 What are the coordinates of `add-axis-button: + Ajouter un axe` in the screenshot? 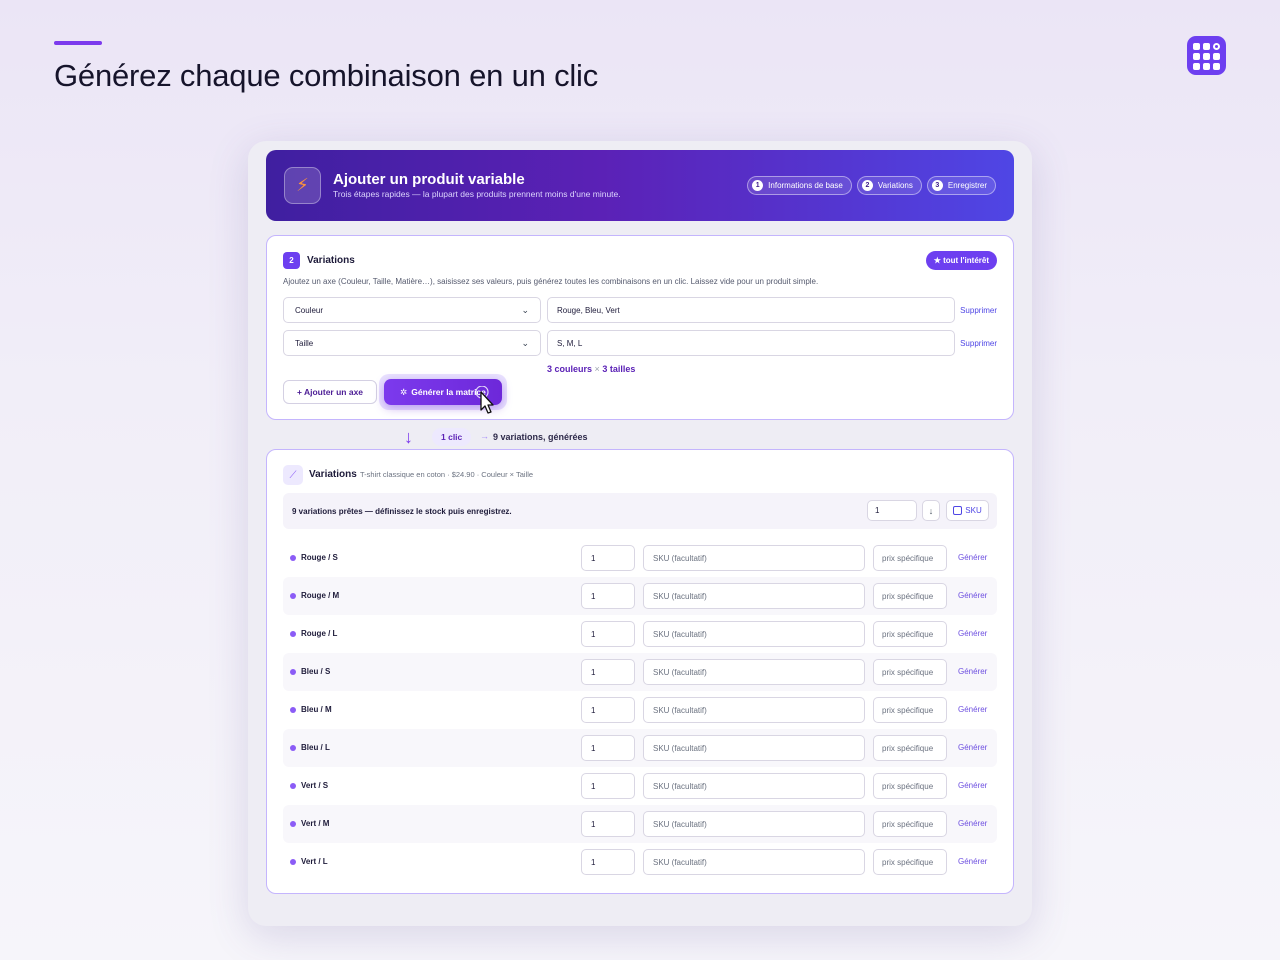 It's located at (330, 392).